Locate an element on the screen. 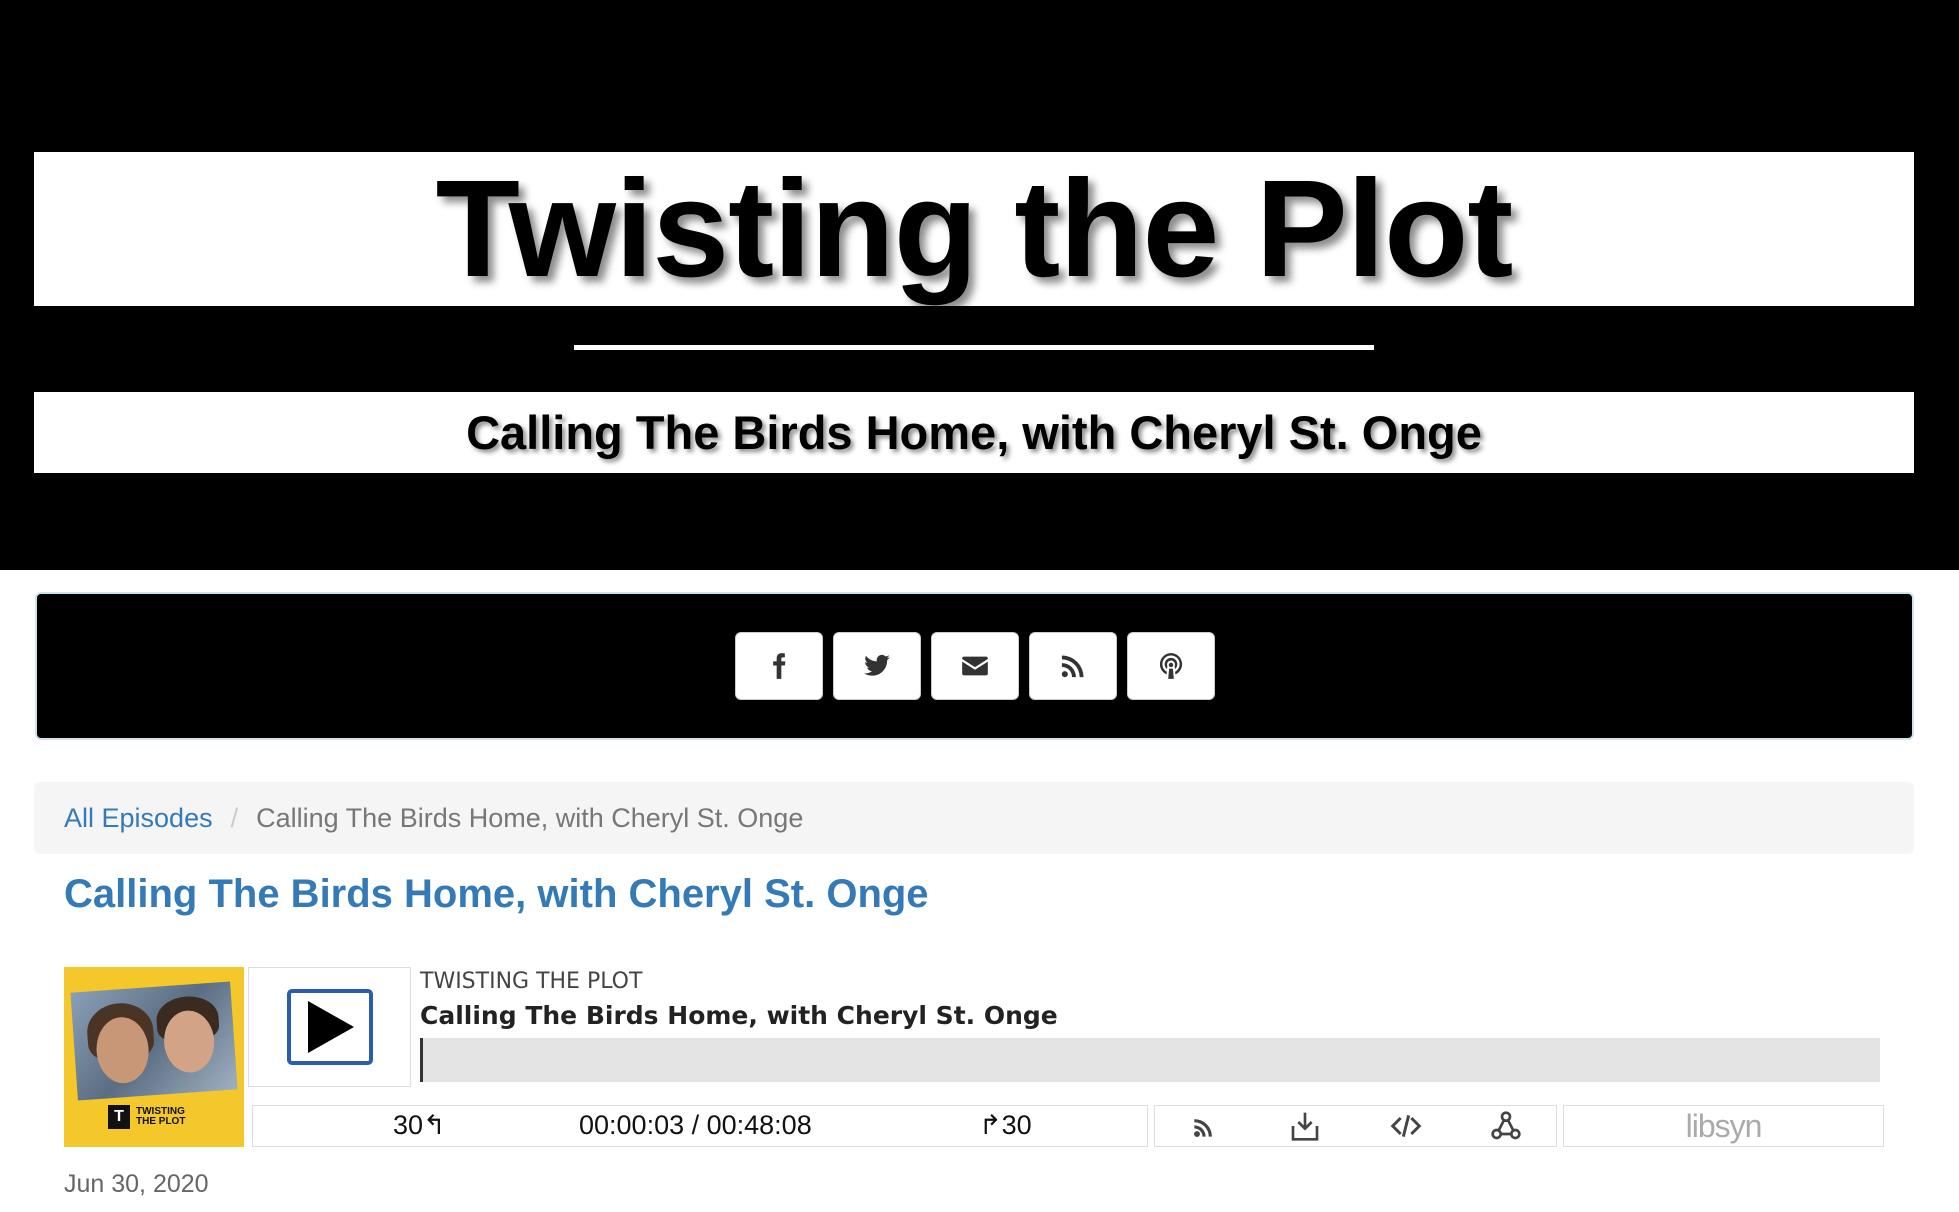 The width and height of the screenshot is (1959, 1212). share-icon is located at coordinates (1506, 1126).